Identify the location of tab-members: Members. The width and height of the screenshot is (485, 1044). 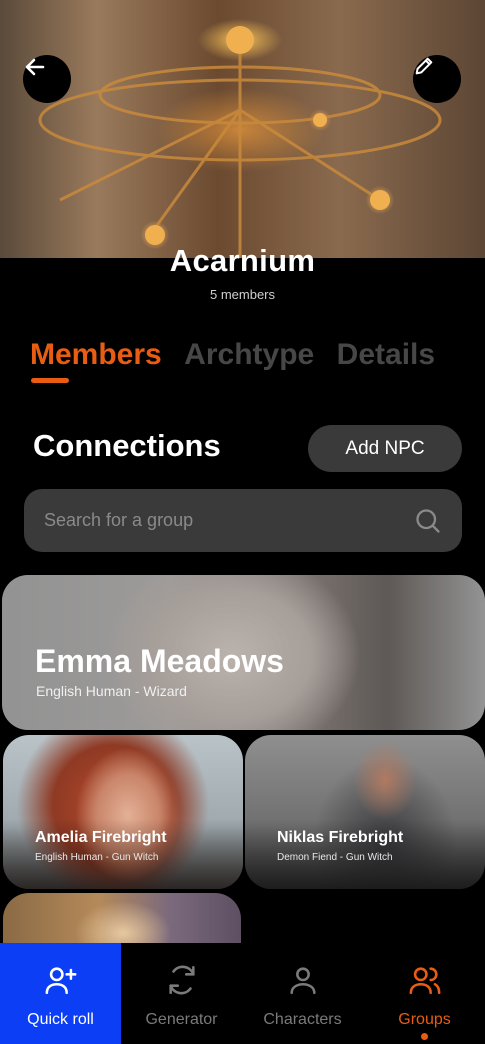
(96, 355).